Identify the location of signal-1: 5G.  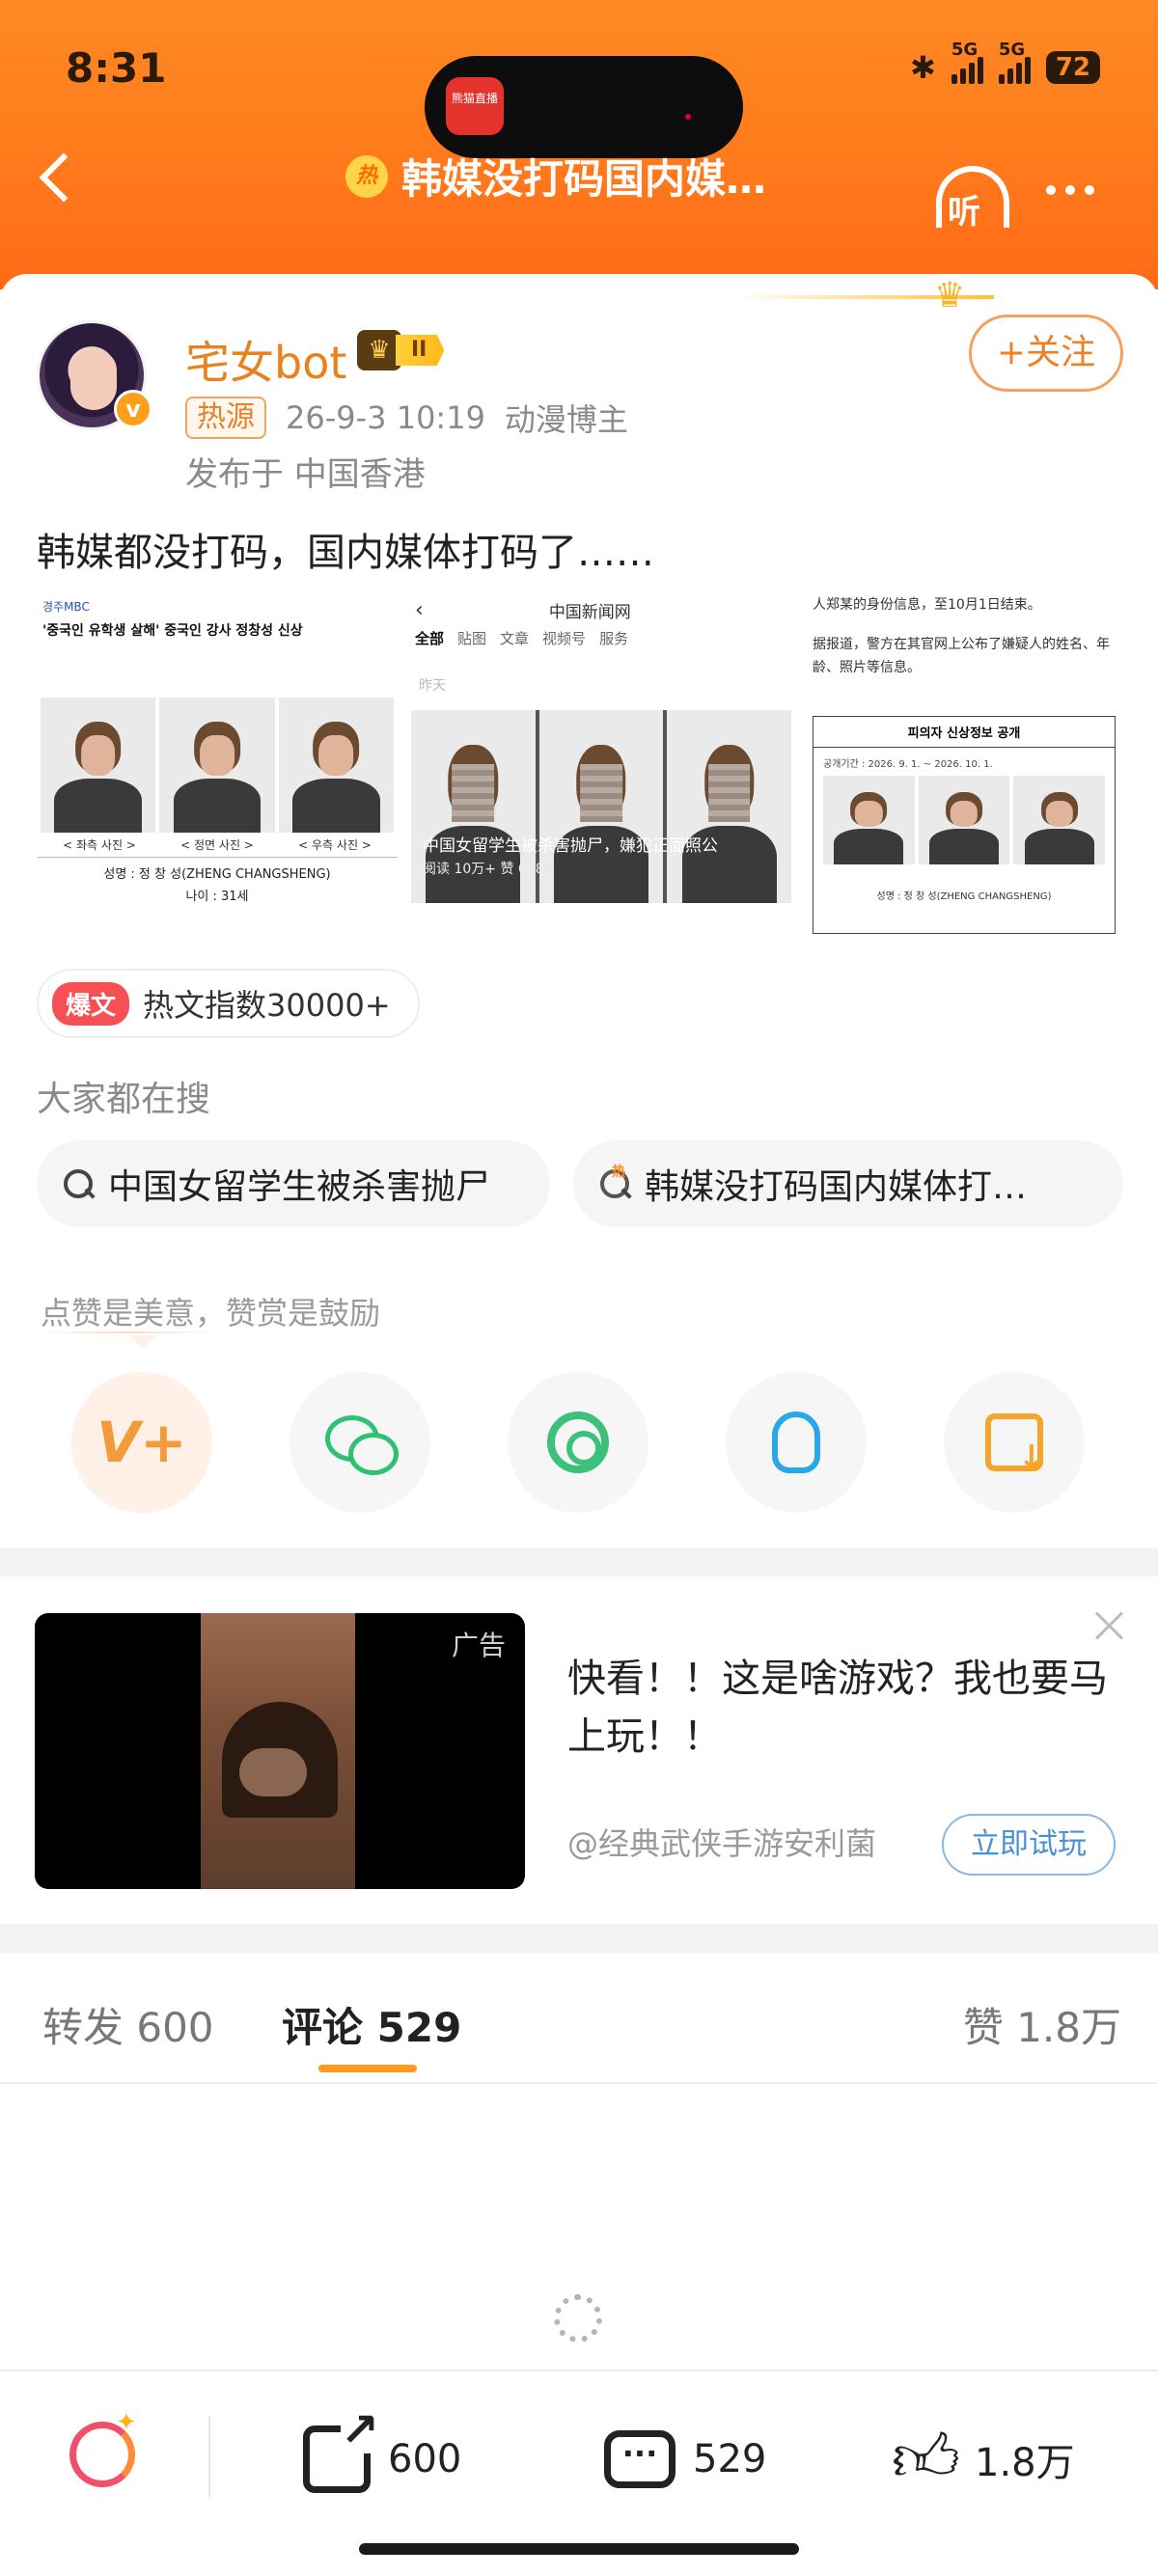
(967, 65).